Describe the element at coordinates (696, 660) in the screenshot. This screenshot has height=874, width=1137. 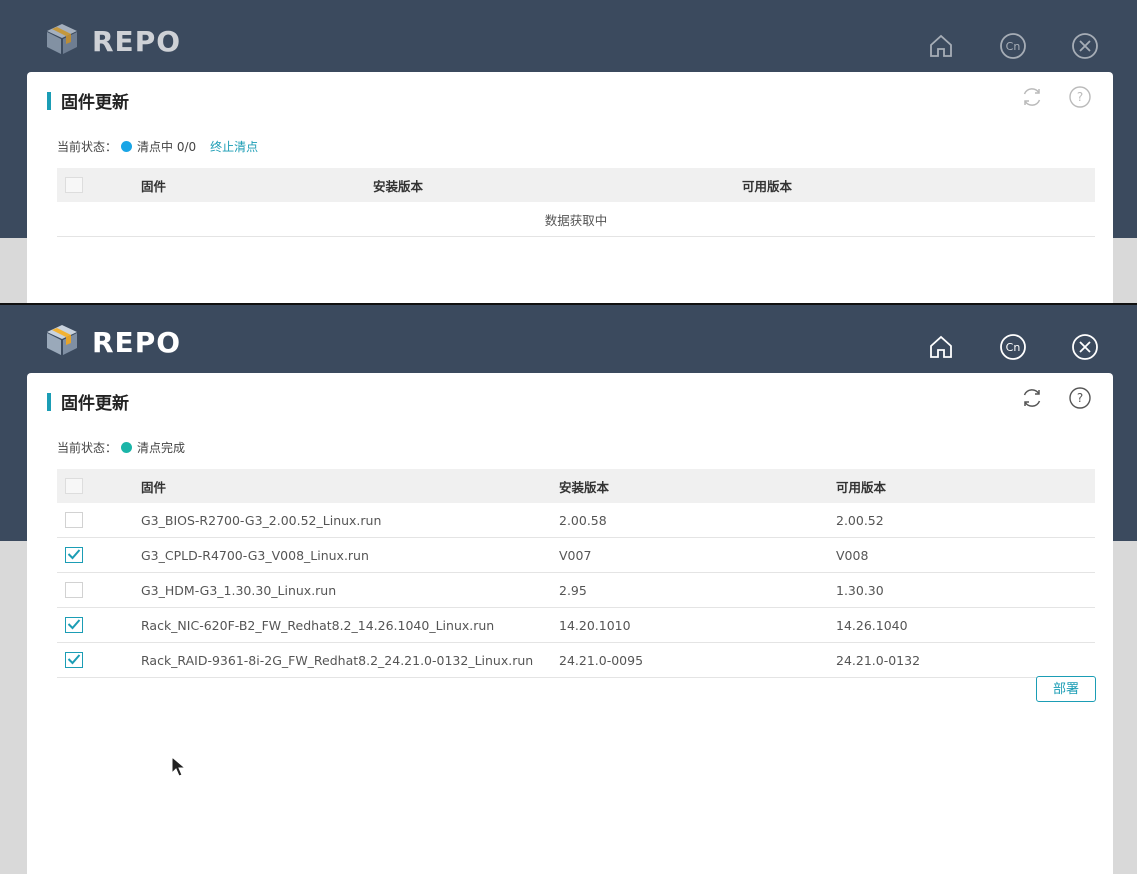
I see `installed-version: 24.21.0-0095` at that location.